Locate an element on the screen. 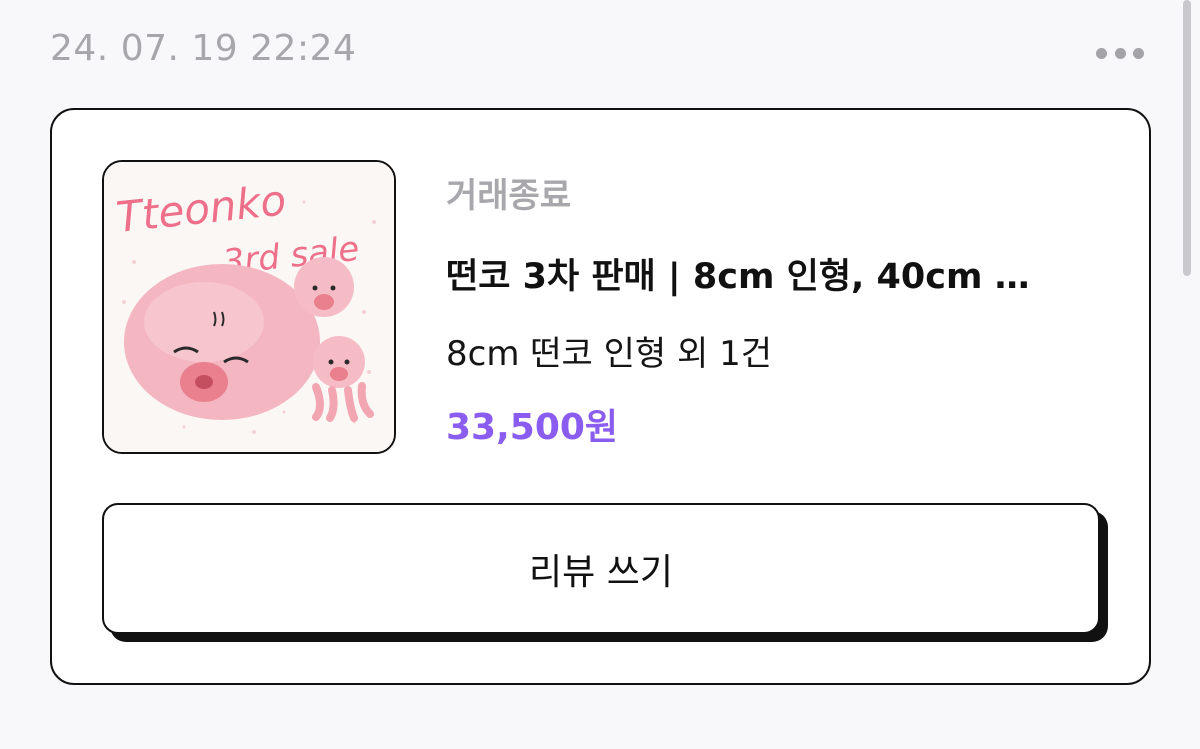 This screenshot has height=749, width=1200. product-image: Tteonko 3rd sale is located at coordinates (249, 307).